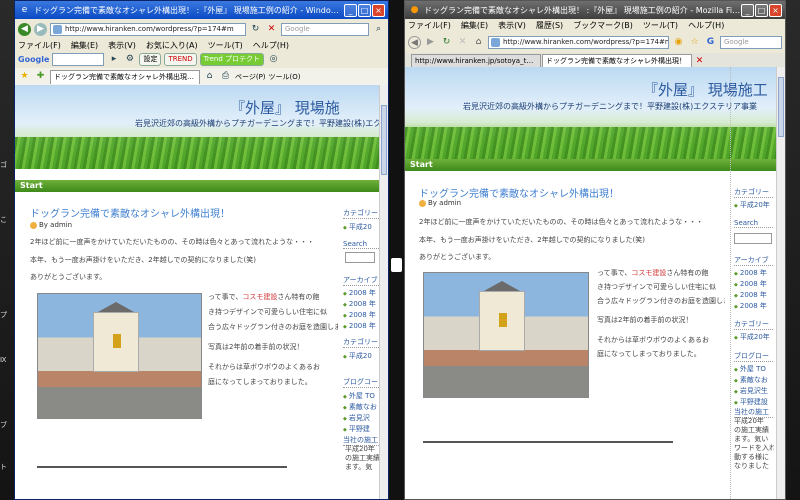  Describe the element at coordinates (172, 45) in the screenshot. I see `menu-favorites: お気に入り(A)` at that location.